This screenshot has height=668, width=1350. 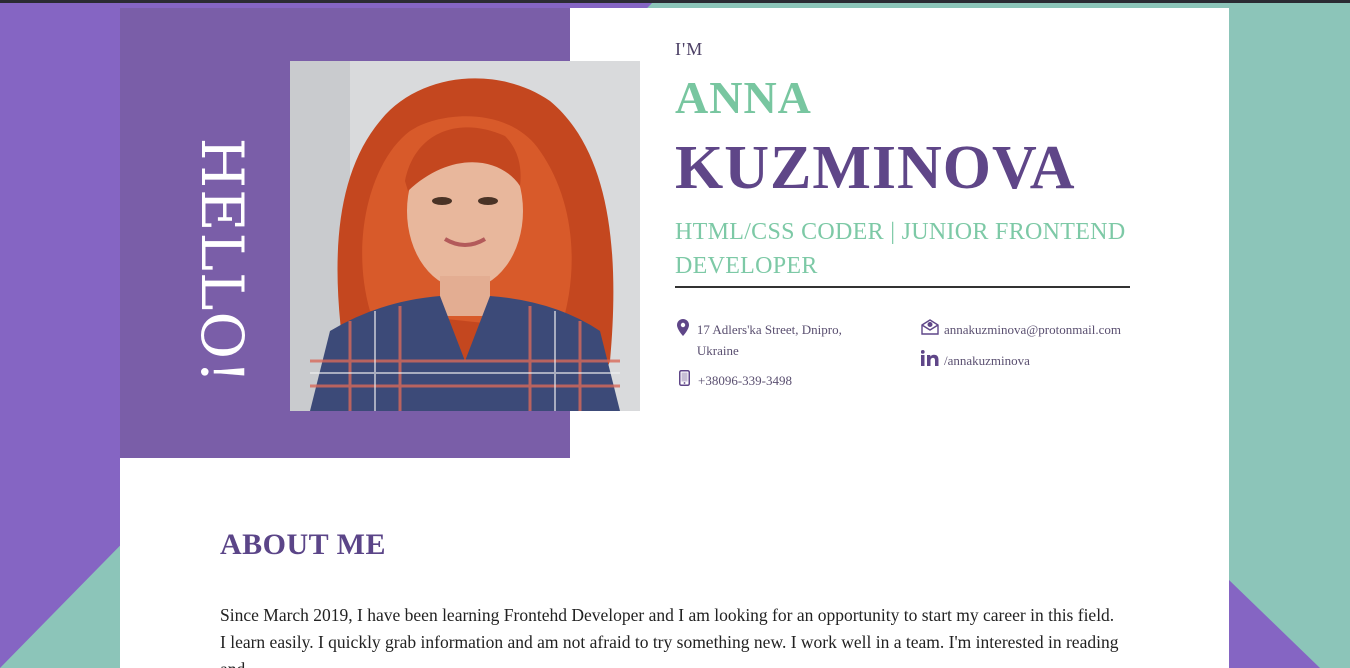 What do you see at coordinates (1032, 329) in the screenshot?
I see `email-link: annakuzminova@protonmail.com` at bounding box center [1032, 329].